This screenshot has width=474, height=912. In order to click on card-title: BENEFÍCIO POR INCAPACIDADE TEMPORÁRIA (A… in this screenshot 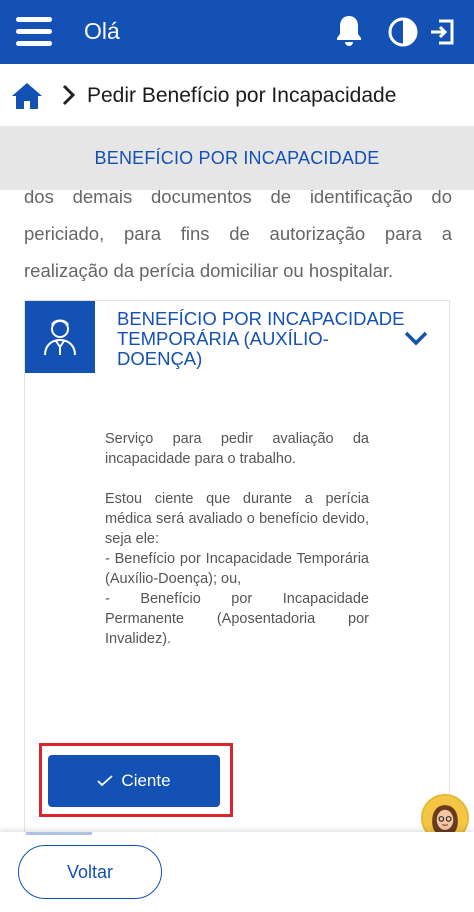, I will do `click(261, 338)`.